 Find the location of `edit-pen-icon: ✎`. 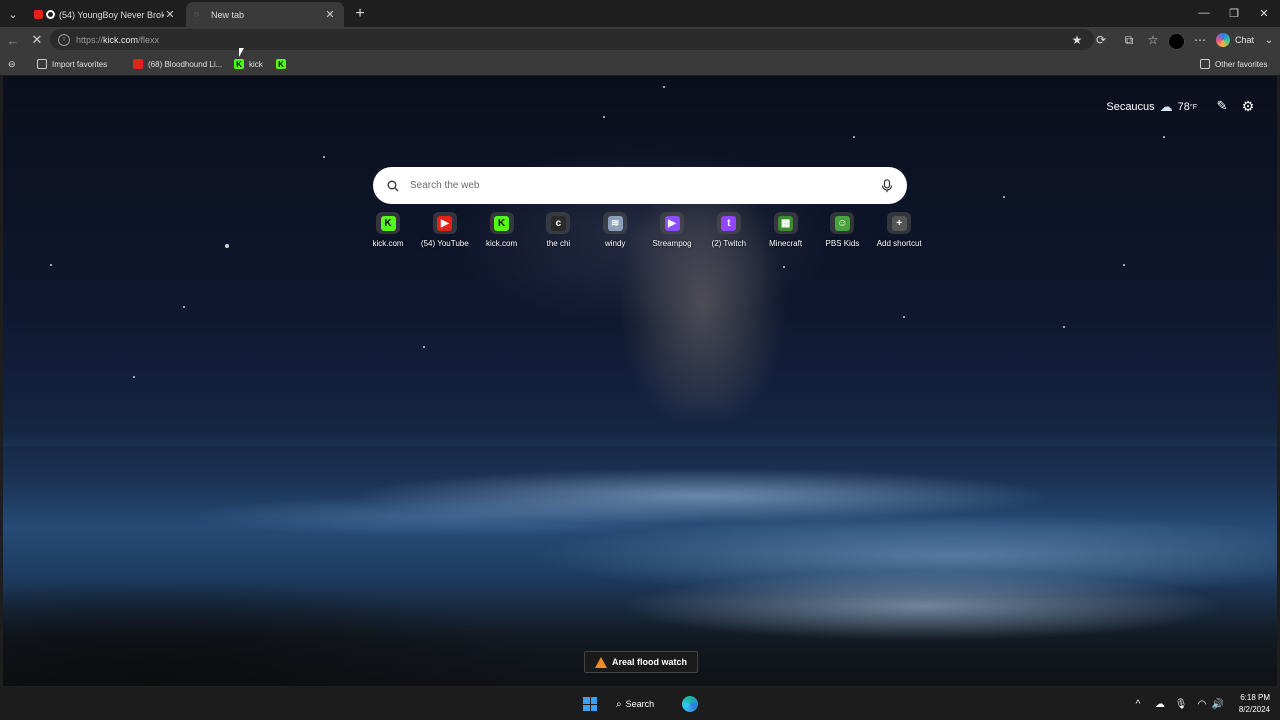

edit-pen-icon: ✎ is located at coordinates (1222, 106).